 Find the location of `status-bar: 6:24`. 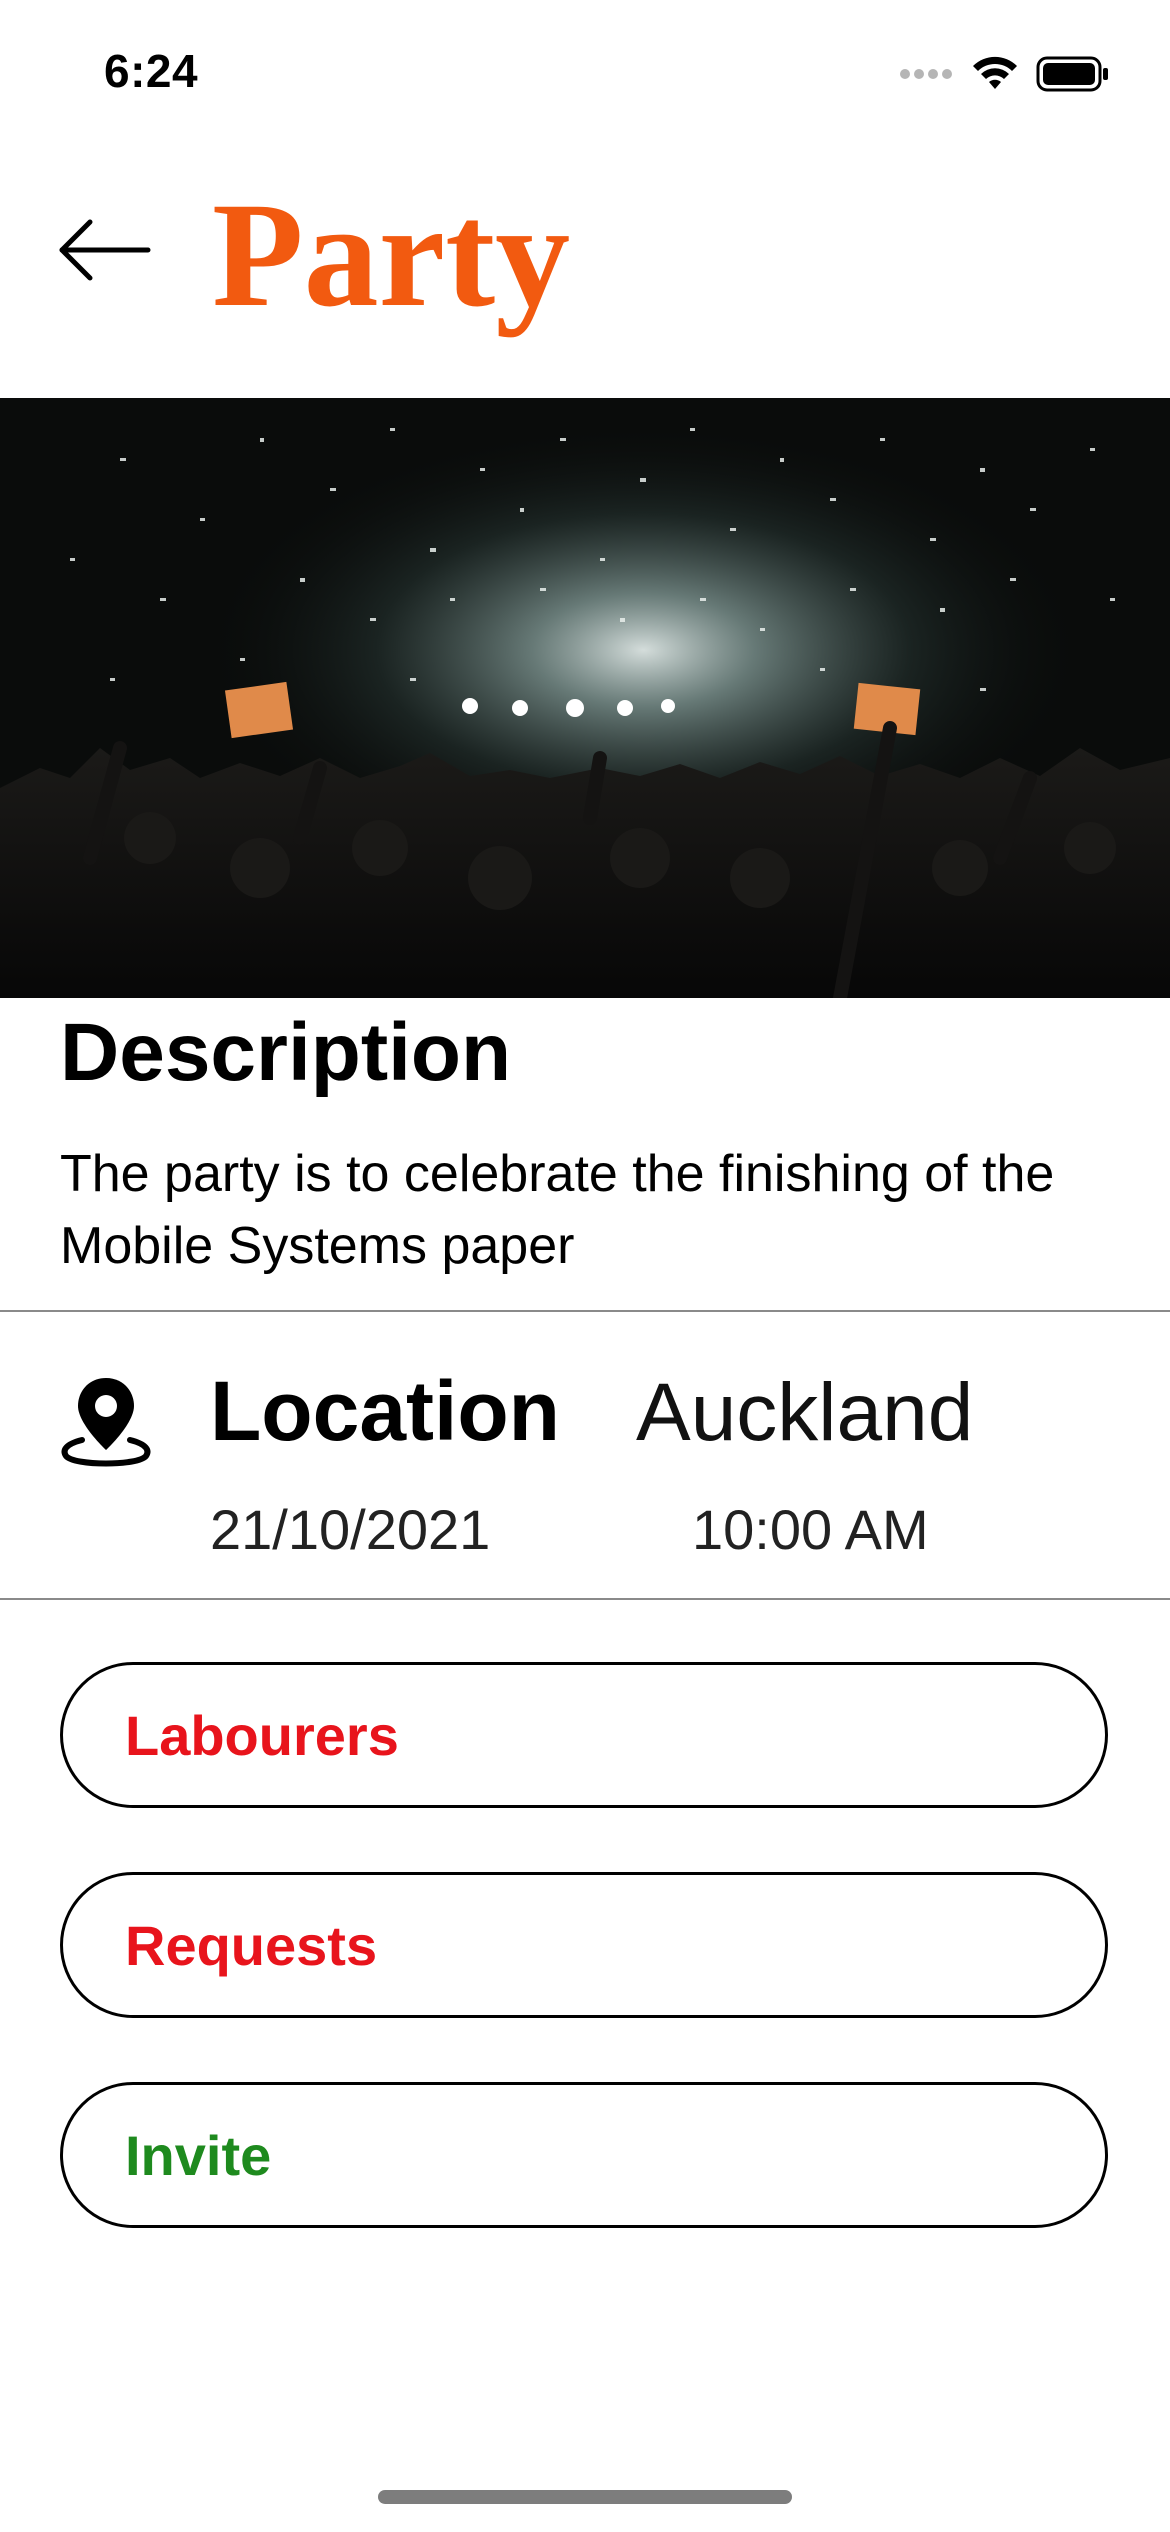

status-bar: 6:24 is located at coordinates (585, 70).